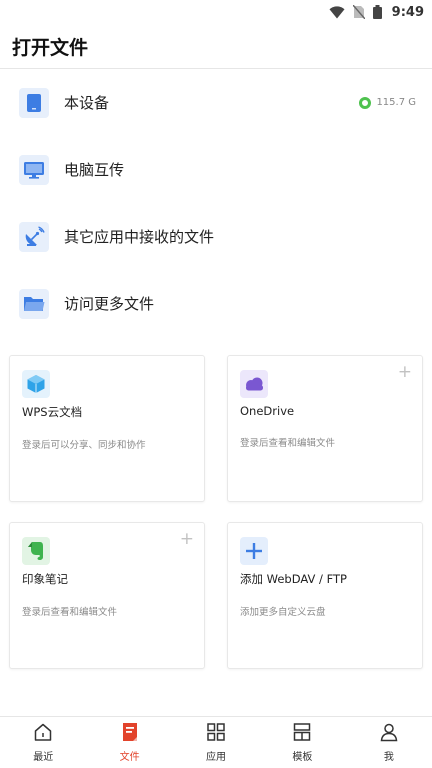 The height and width of the screenshot is (768, 432). What do you see at coordinates (216, 102) in the screenshot?
I see `location-item-this-device: 本设备 115.7 G` at bounding box center [216, 102].